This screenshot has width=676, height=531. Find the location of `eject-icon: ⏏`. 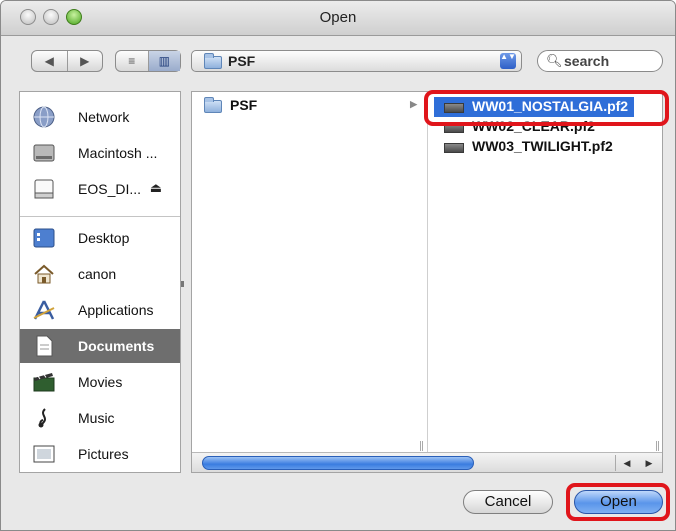

eject-icon: ⏏ is located at coordinates (156, 188).